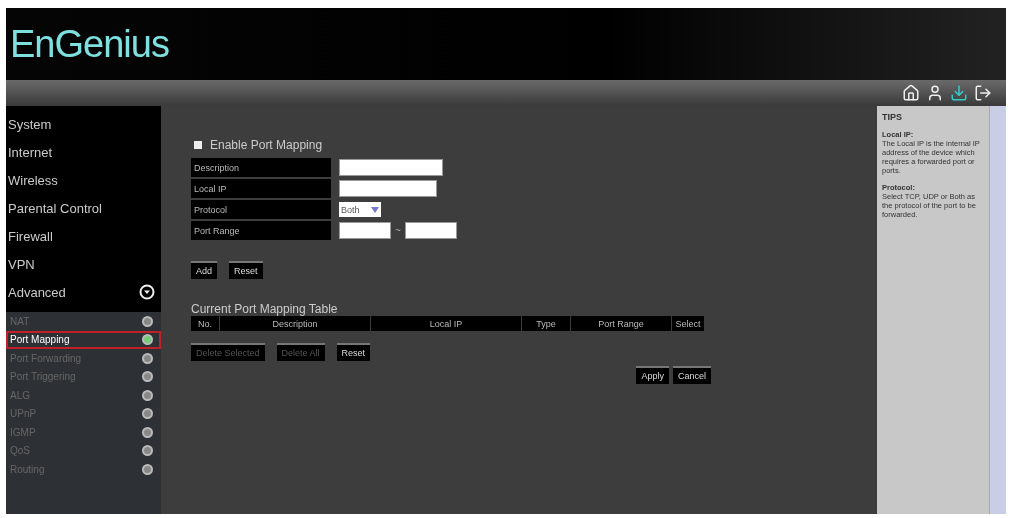 The image size is (1012, 518). I want to click on submenu-item: Port Mapping, so click(83, 339).